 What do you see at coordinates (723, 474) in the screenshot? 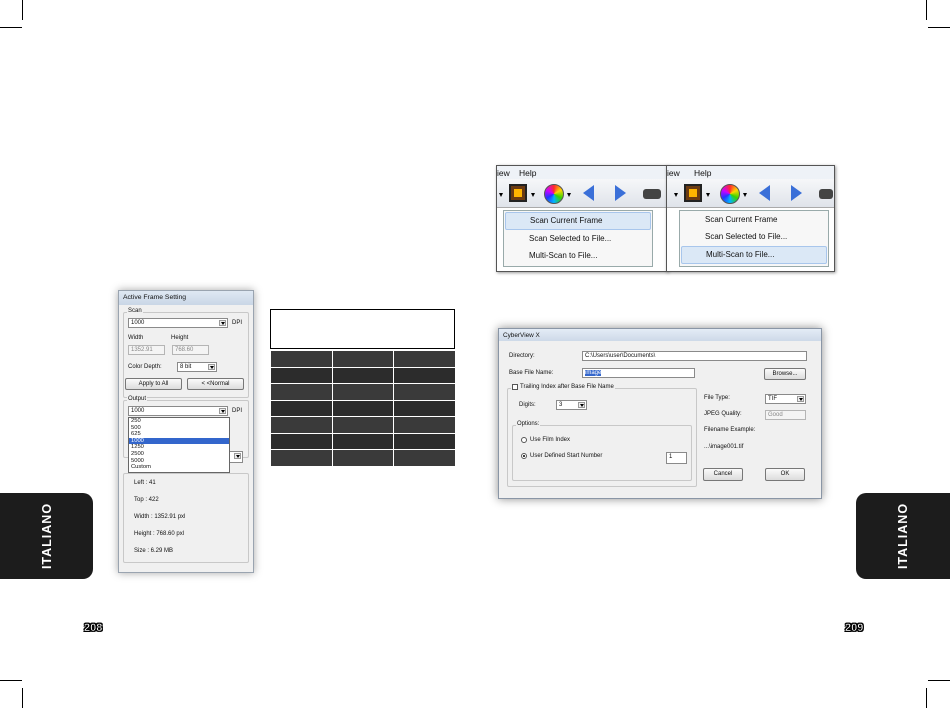
I see `cancel-button: Cancel` at bounding box center [723, 474].